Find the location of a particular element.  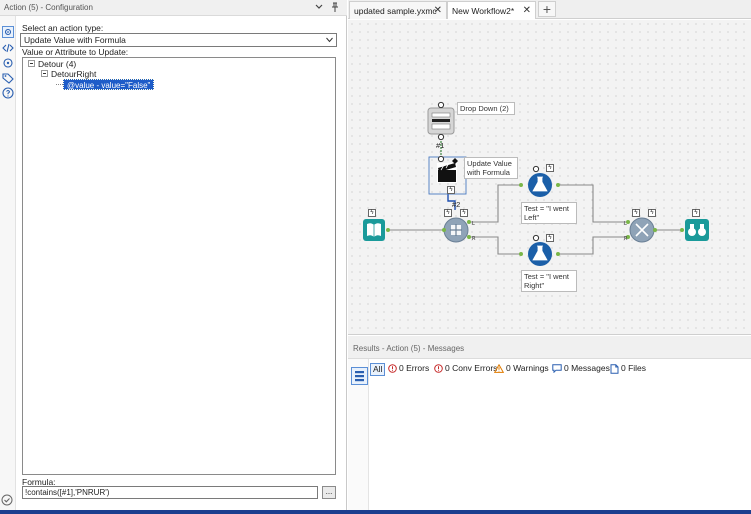

formula-right-label: Test = "I went Right" is located at coordinates (549, 281).